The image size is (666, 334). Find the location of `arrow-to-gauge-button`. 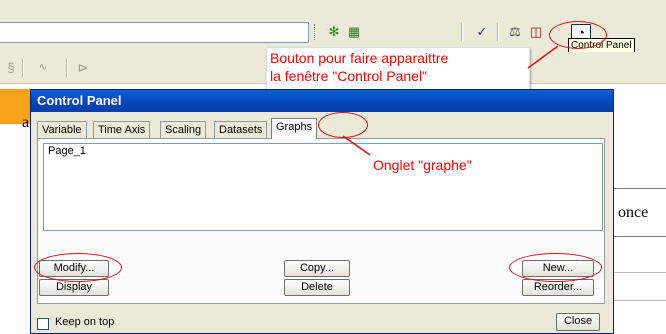

arrow-to-gauge-button is located at coordinates (543, 57).